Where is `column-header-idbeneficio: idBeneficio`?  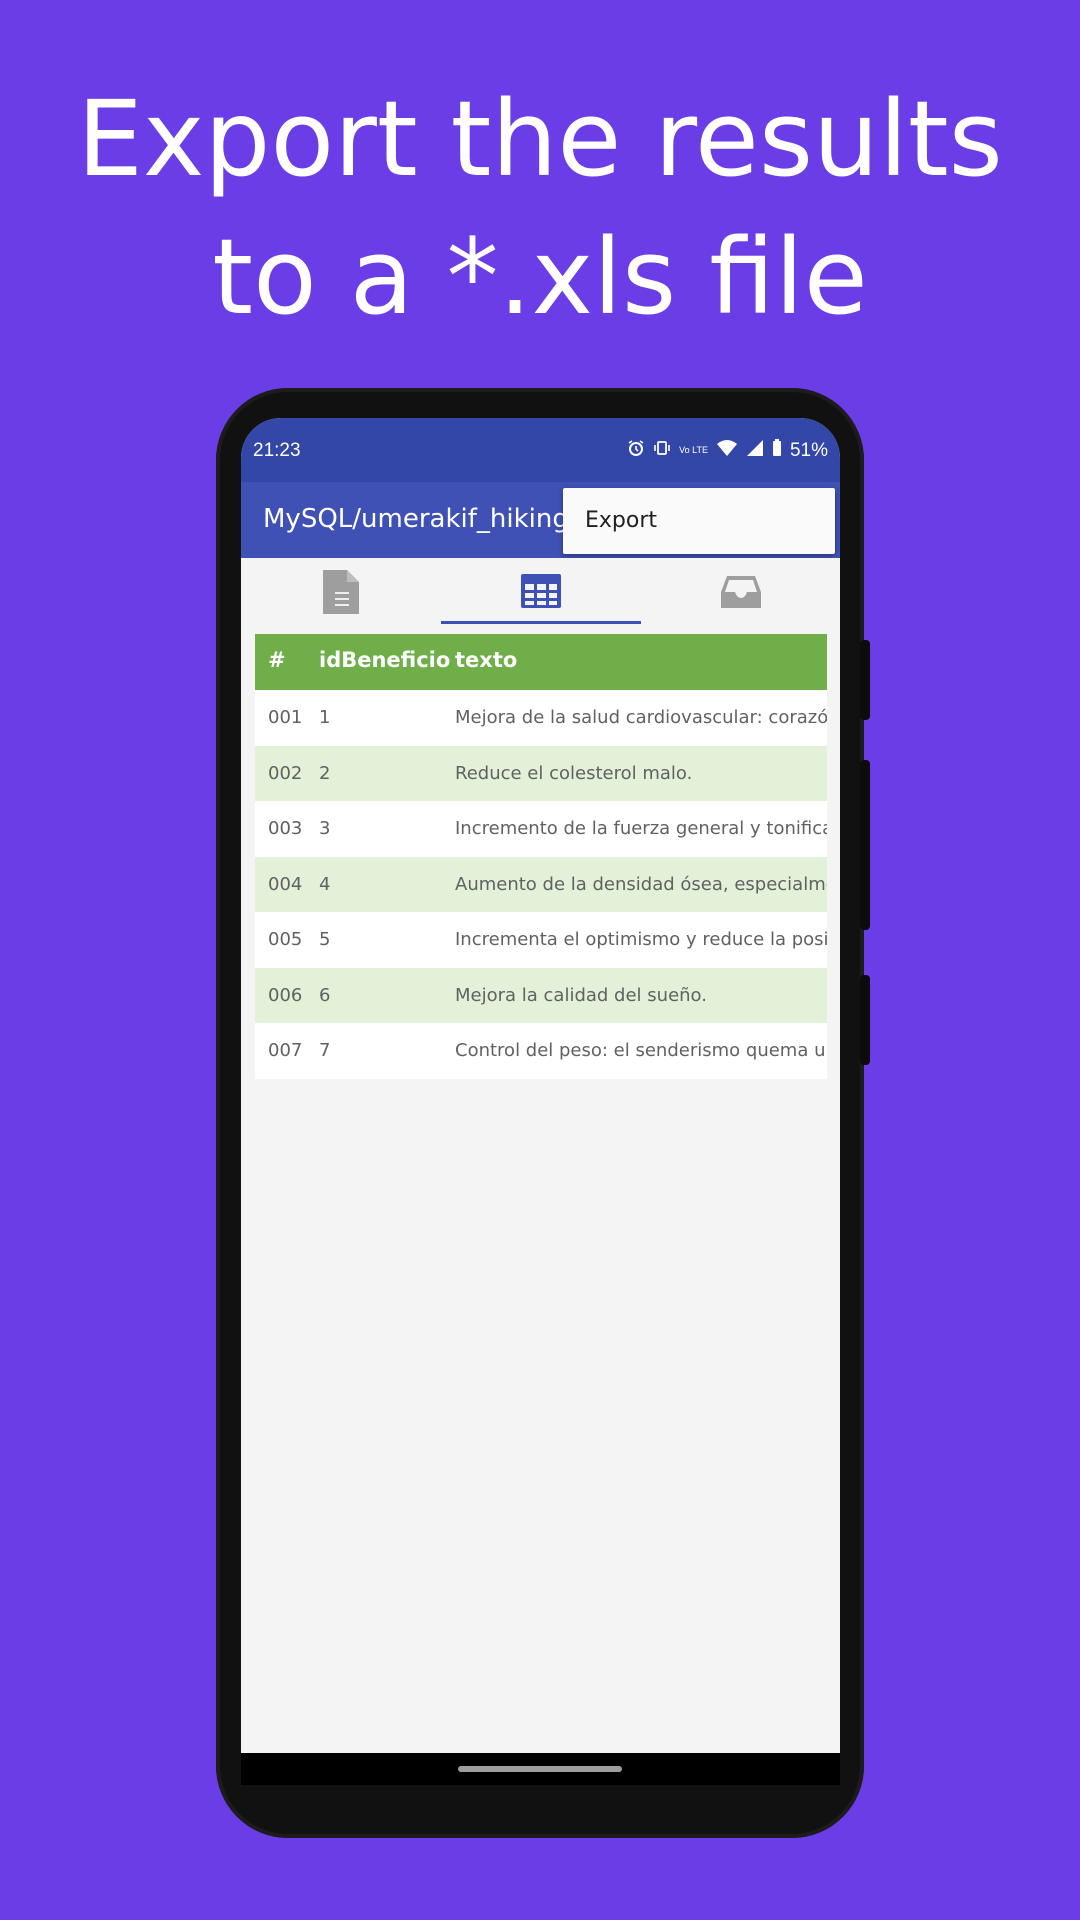 column-header-idbeneficio: idBeneficio is located at coordinates (384, 660).